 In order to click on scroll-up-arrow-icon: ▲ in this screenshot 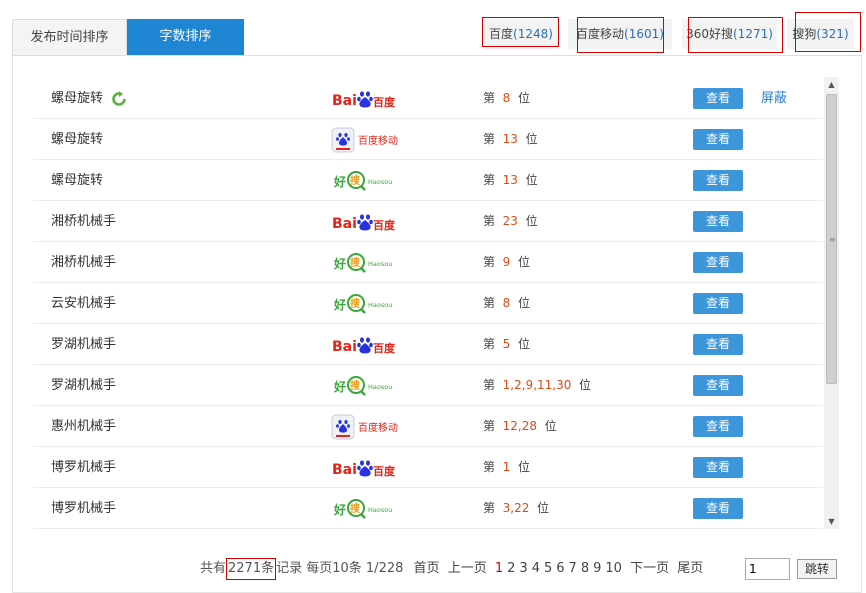, I will do `click(831, 84)`.